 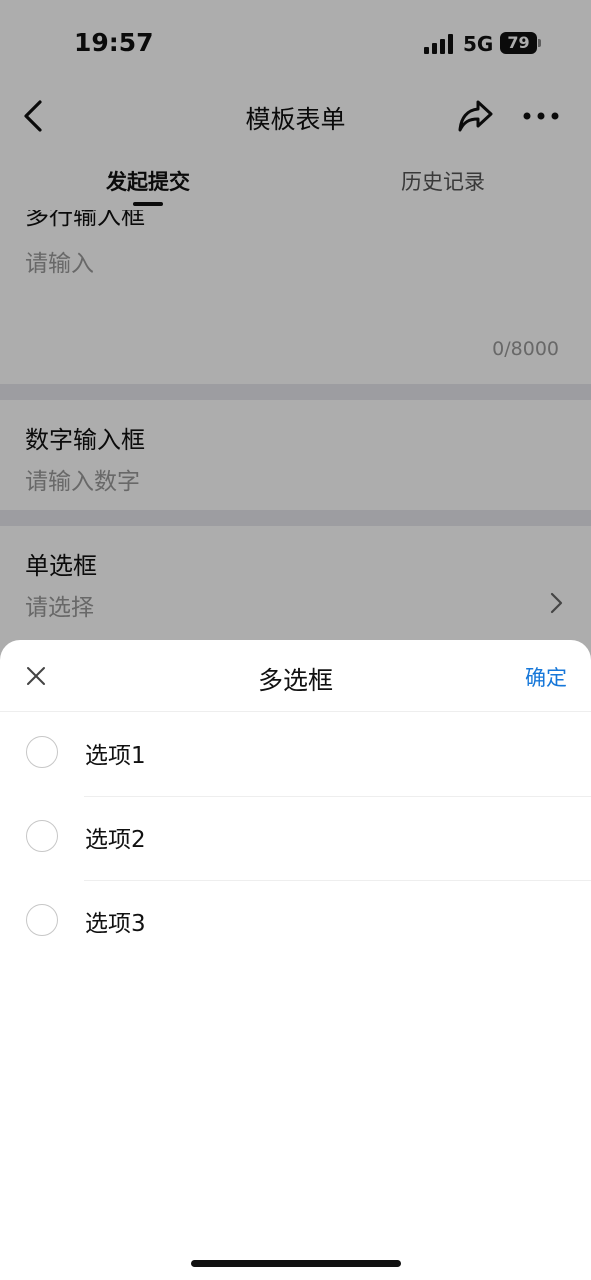 I want to click on option-item: 选项1, so click(x=295, y=754).